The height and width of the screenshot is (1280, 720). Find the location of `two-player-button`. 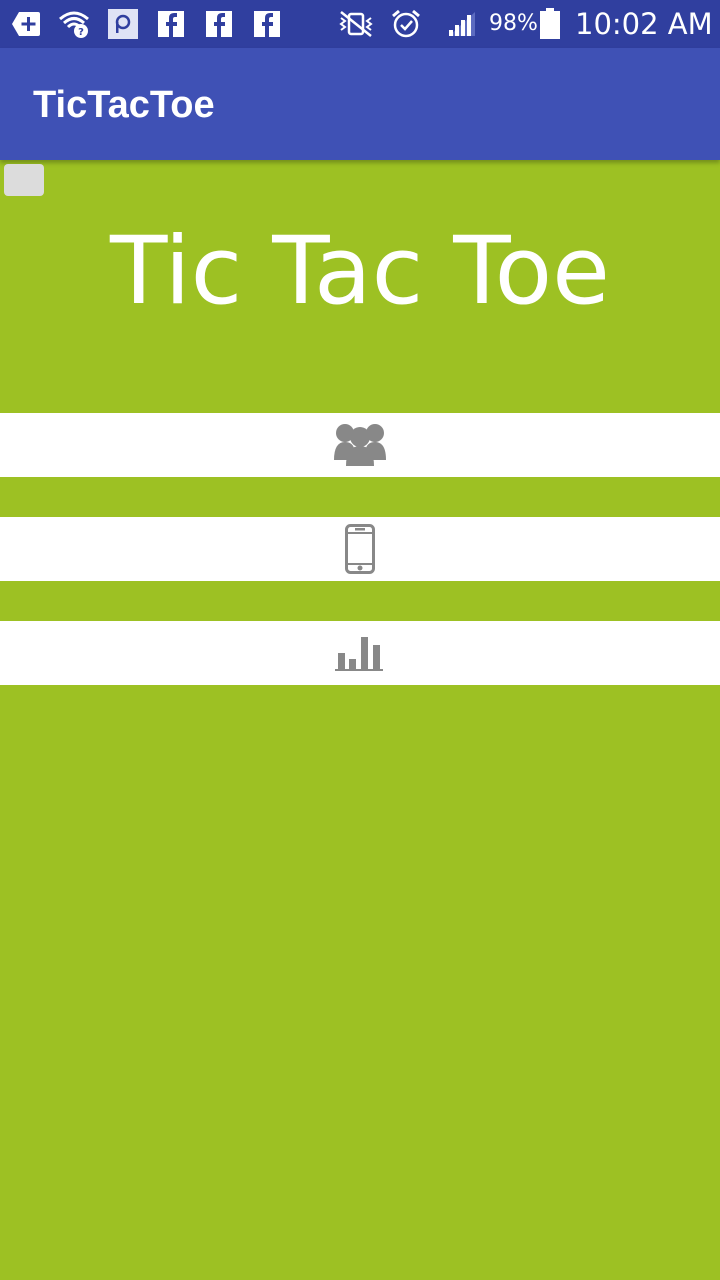

two-player-button is located at coordinates (360, 445).